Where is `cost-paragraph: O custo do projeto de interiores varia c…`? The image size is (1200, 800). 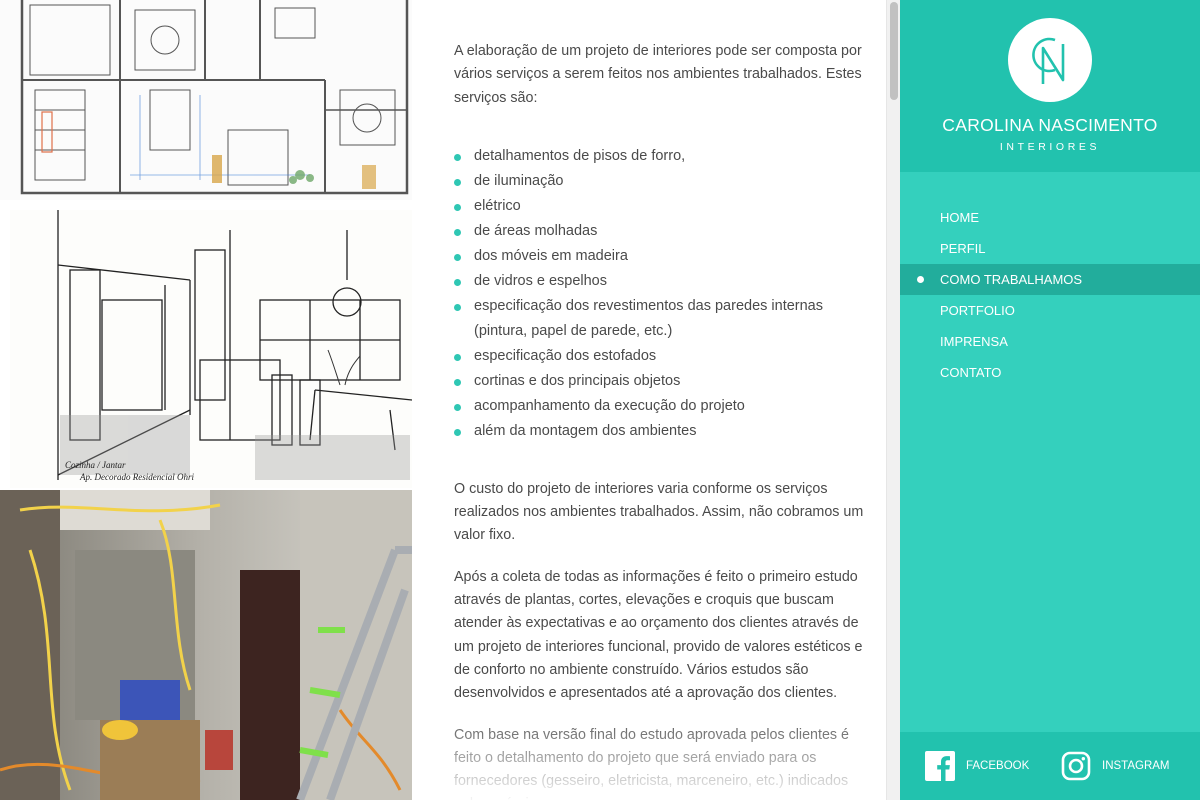
cost-paragraph: O custo do projeto de interiores varia c… is located at coordinates (659, 512).